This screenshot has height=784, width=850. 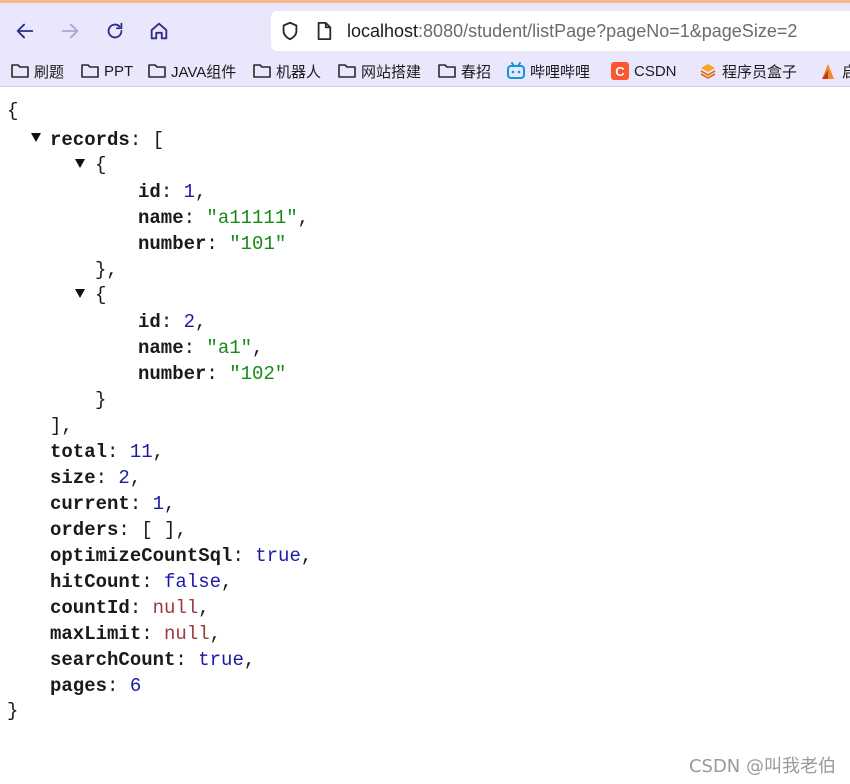 I want to click on brace-text: },, so click(x=106, y=270).